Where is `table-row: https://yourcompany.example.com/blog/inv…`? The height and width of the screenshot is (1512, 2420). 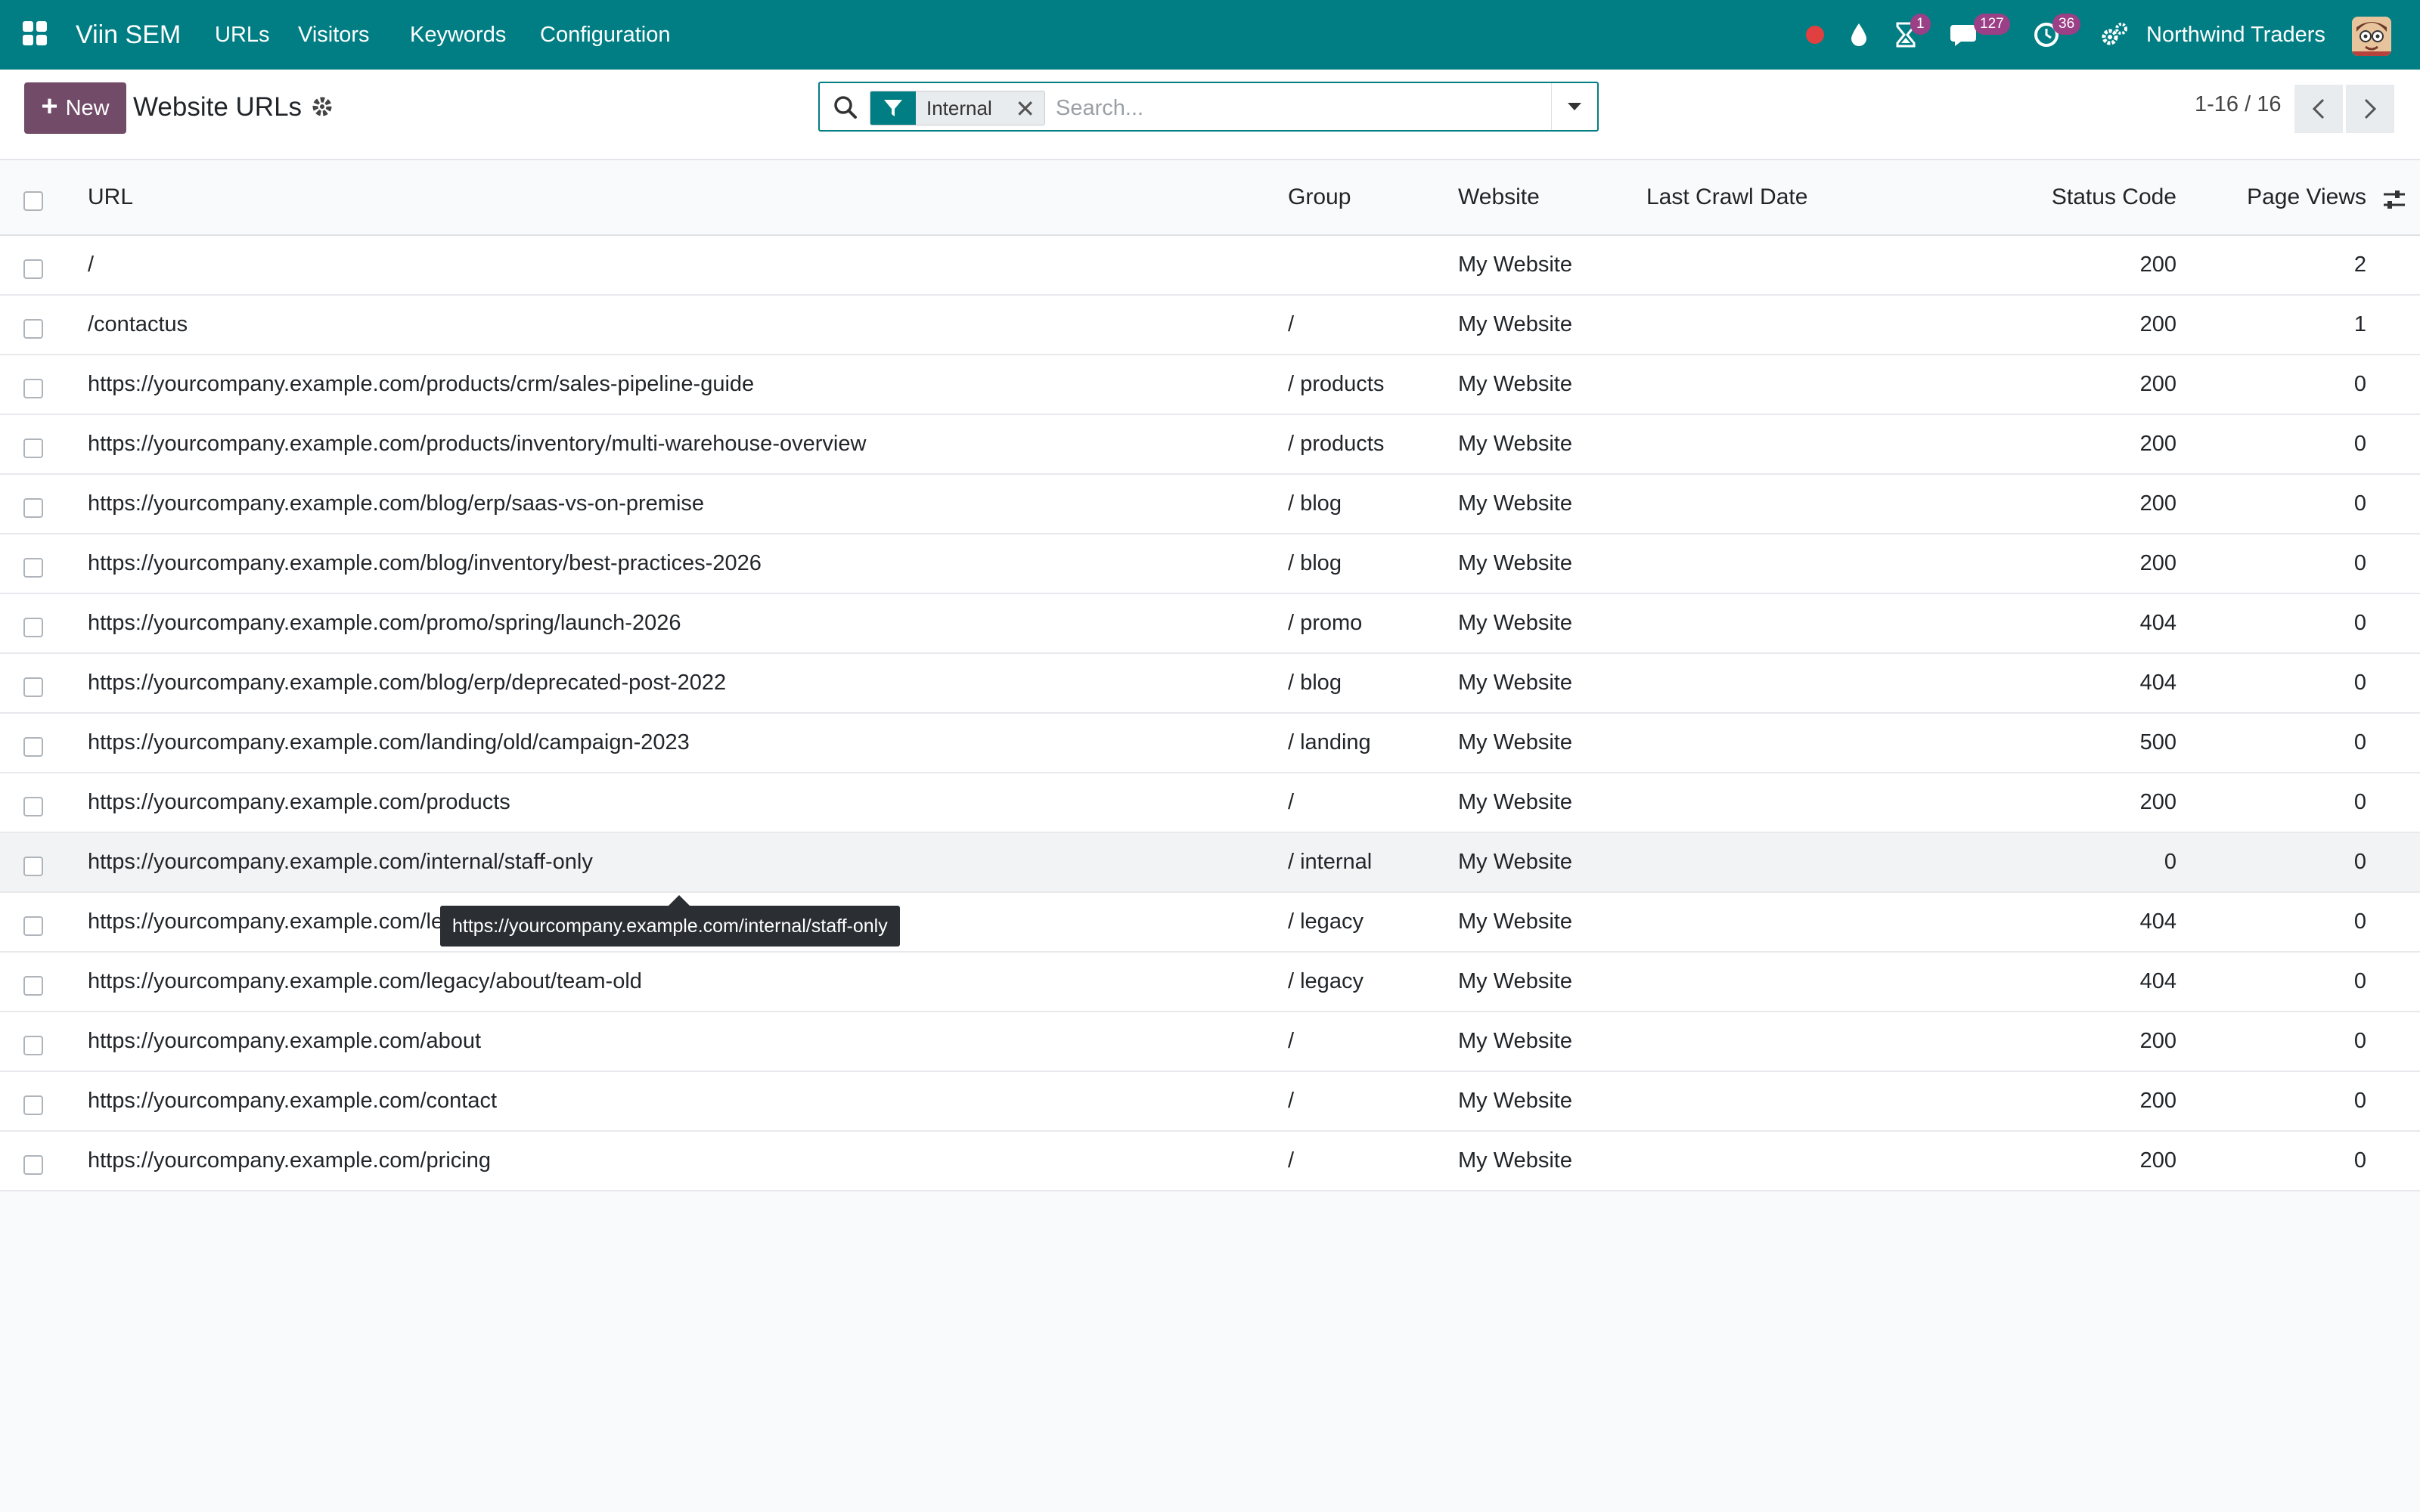 table-row: https://yourcompany.example.com/blog/inv… is located at coordinates (1210, 564).